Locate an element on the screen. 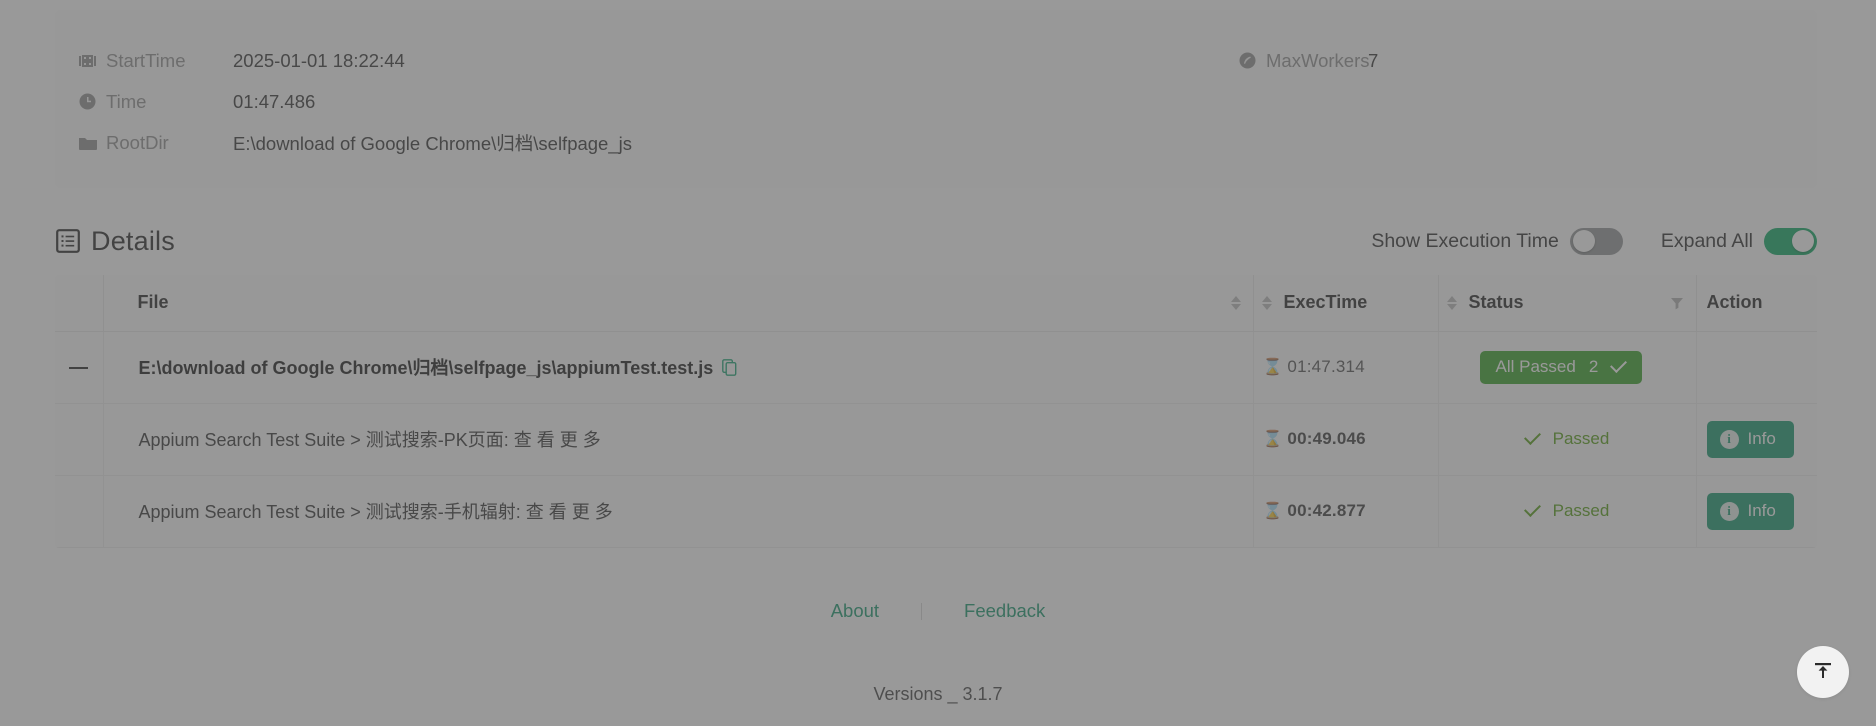 This screenshot has width=1876, height=726. column-header-action: Action is located at coordinates (1756, 303).